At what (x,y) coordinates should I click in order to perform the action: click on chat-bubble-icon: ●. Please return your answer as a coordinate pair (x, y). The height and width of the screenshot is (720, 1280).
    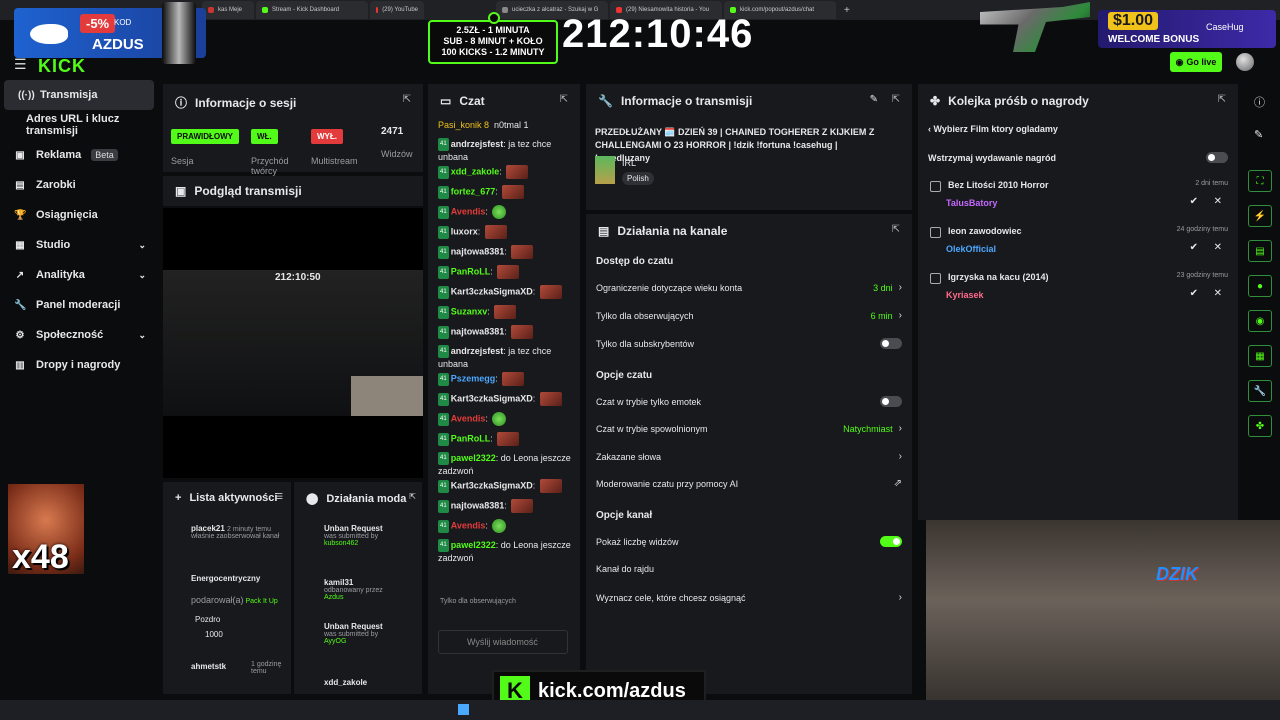
    Looking at the image, I should click on (1260, 286).